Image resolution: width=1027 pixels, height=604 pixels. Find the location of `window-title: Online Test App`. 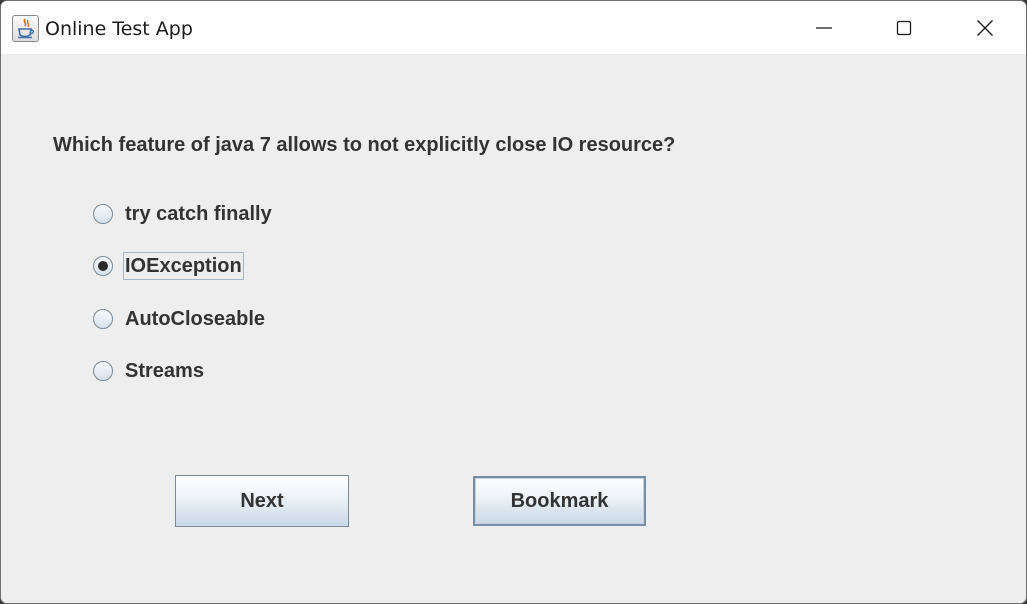

window-title: Online Test App is located at coordinates (119, 29).